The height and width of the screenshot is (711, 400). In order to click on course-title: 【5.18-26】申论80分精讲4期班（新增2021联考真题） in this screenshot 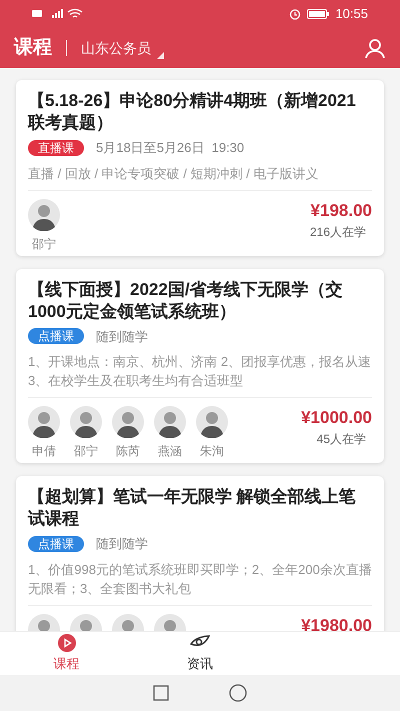, I will do `click(192, 112)`.